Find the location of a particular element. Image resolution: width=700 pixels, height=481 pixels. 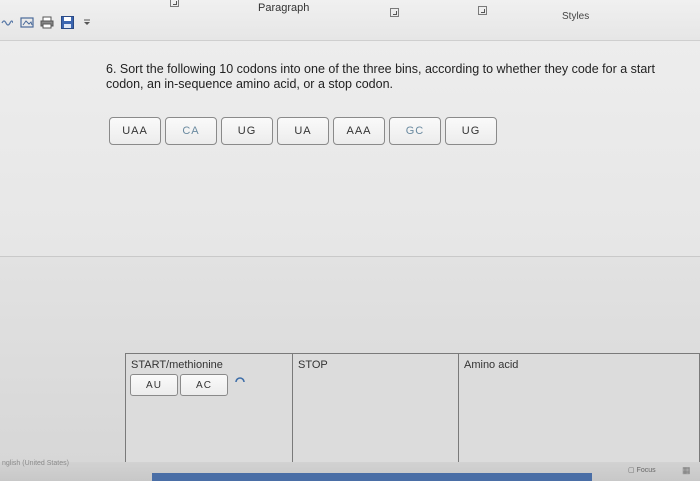

bin-label: START/methionine is located at coordinates (177, 365).